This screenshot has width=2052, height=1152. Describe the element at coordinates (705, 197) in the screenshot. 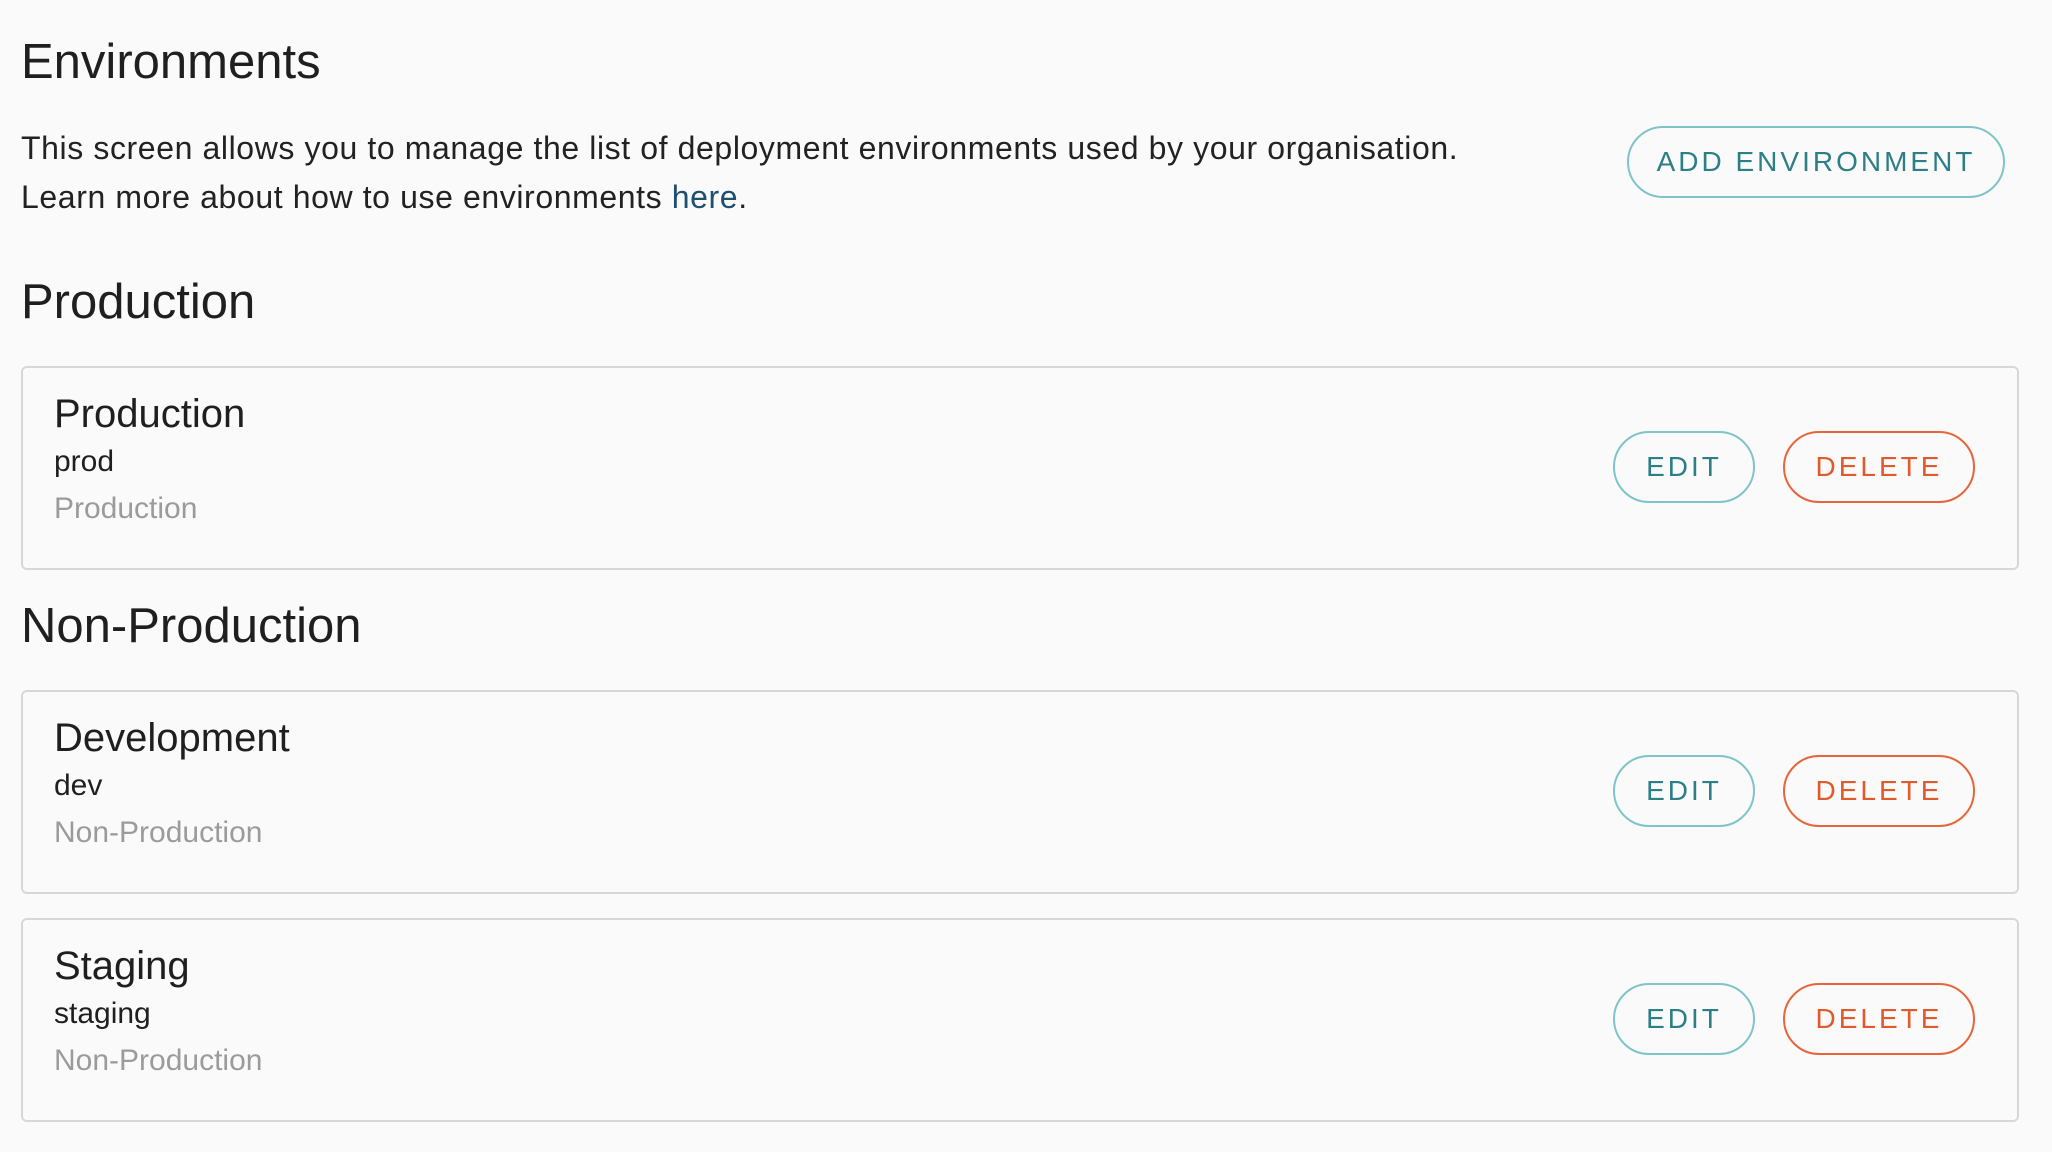

I see `learn-more-link: here` at that location.